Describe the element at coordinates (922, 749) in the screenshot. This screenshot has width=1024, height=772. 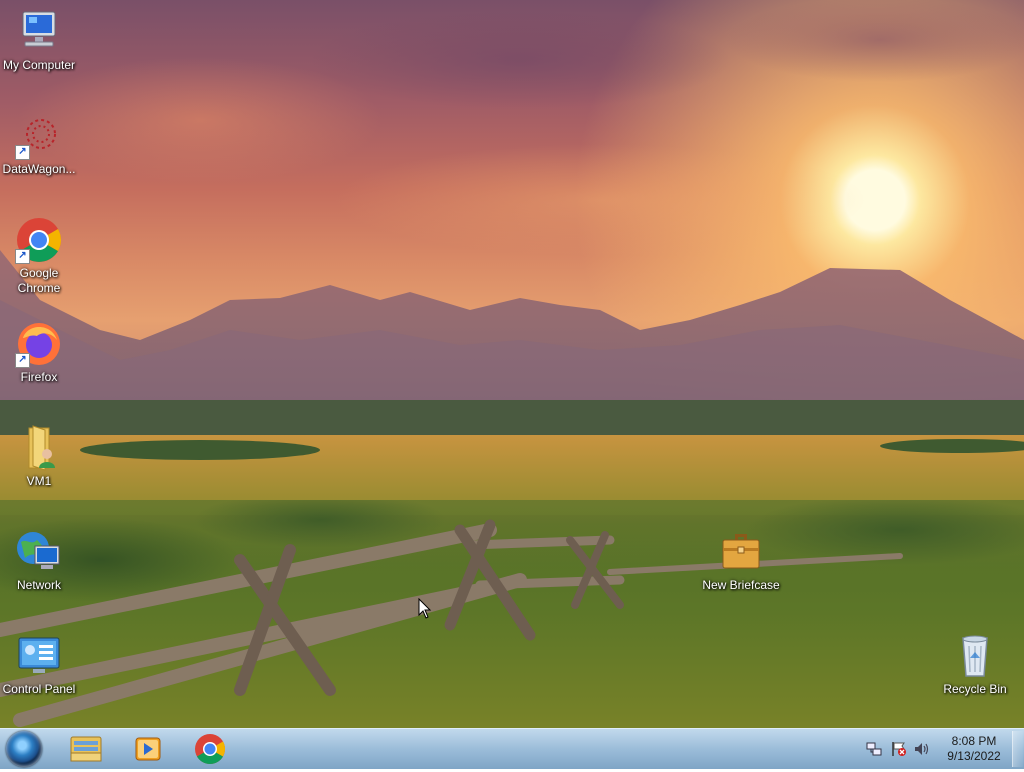
I see `volume-icon` at that location.